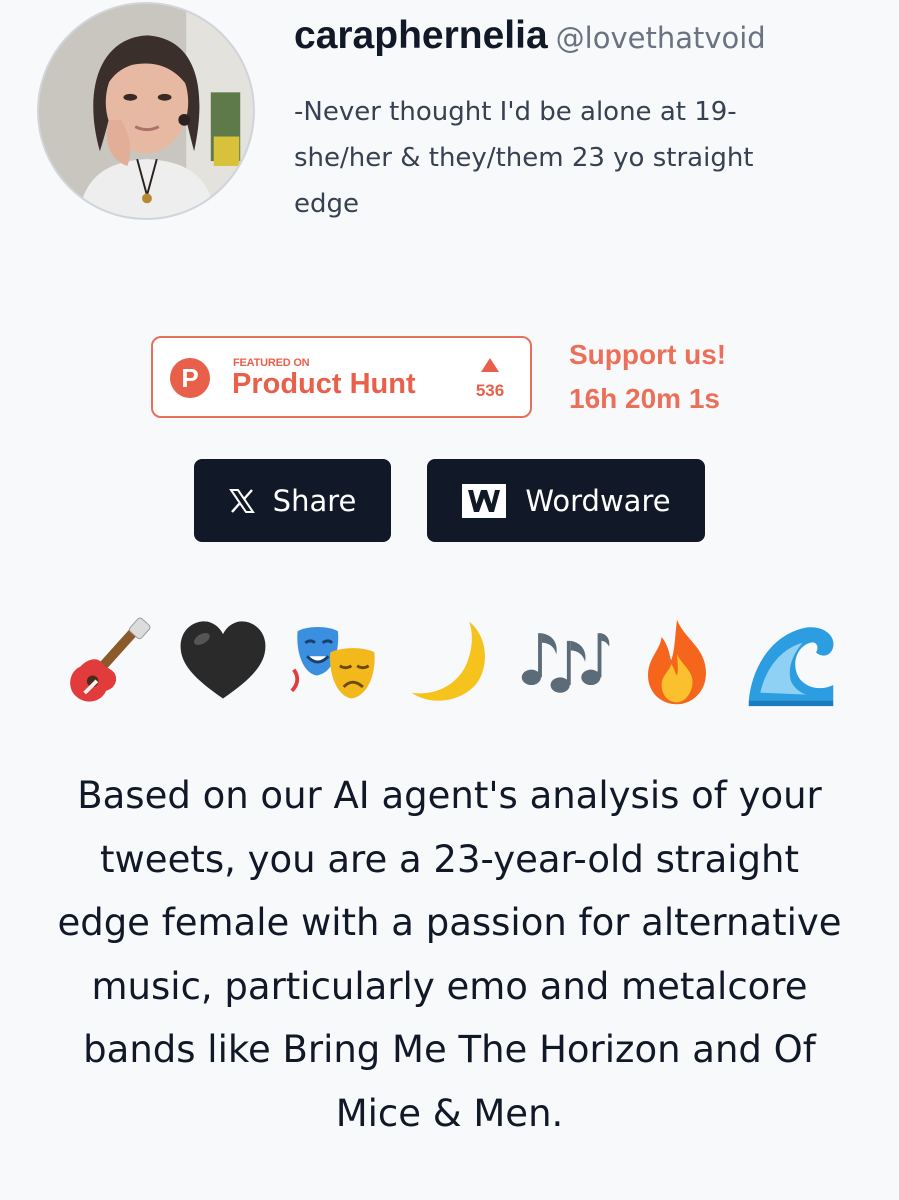 The image size is (899, 1200). What do you see at coordinates (449, 859) in the screenshot?
I see `summary-line: tweets, you are a 23-year-old straight` at bounding box center [449, 859].